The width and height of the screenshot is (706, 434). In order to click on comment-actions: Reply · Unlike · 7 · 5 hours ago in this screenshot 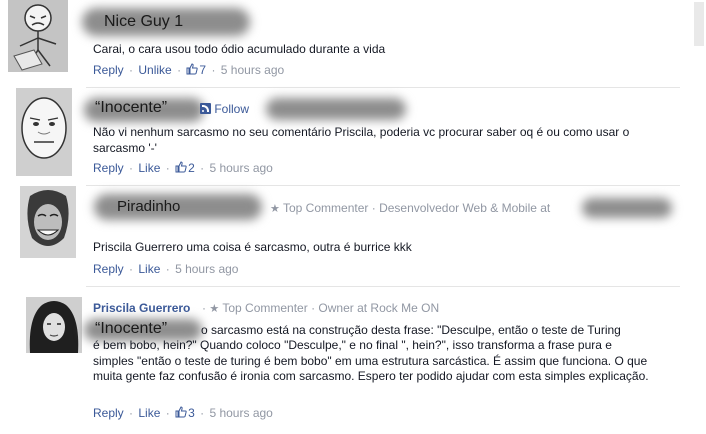, I will do `click(188, 70)`.